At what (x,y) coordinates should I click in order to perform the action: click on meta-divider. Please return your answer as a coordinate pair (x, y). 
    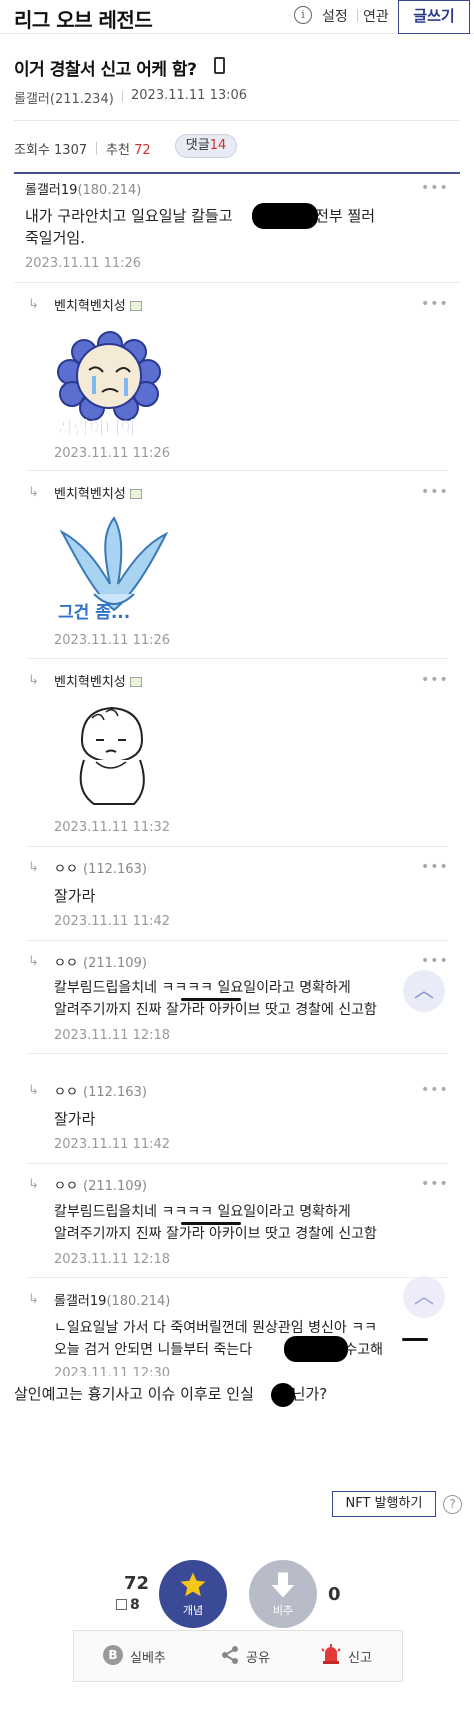
    Looking at the image, I should click on (122, 96).